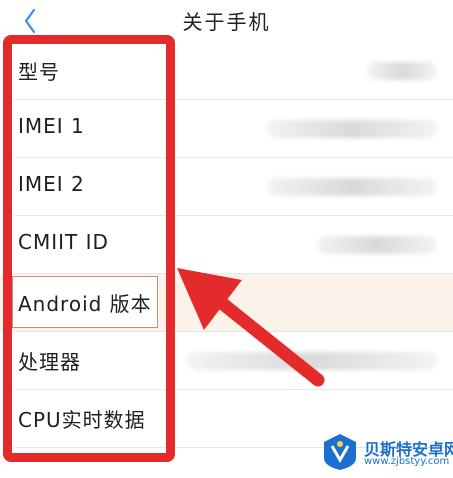 Image resolution: width=453 pixels, height=478 pixels. I want to click on list-item-processor: 处理器, so click(226, 361).